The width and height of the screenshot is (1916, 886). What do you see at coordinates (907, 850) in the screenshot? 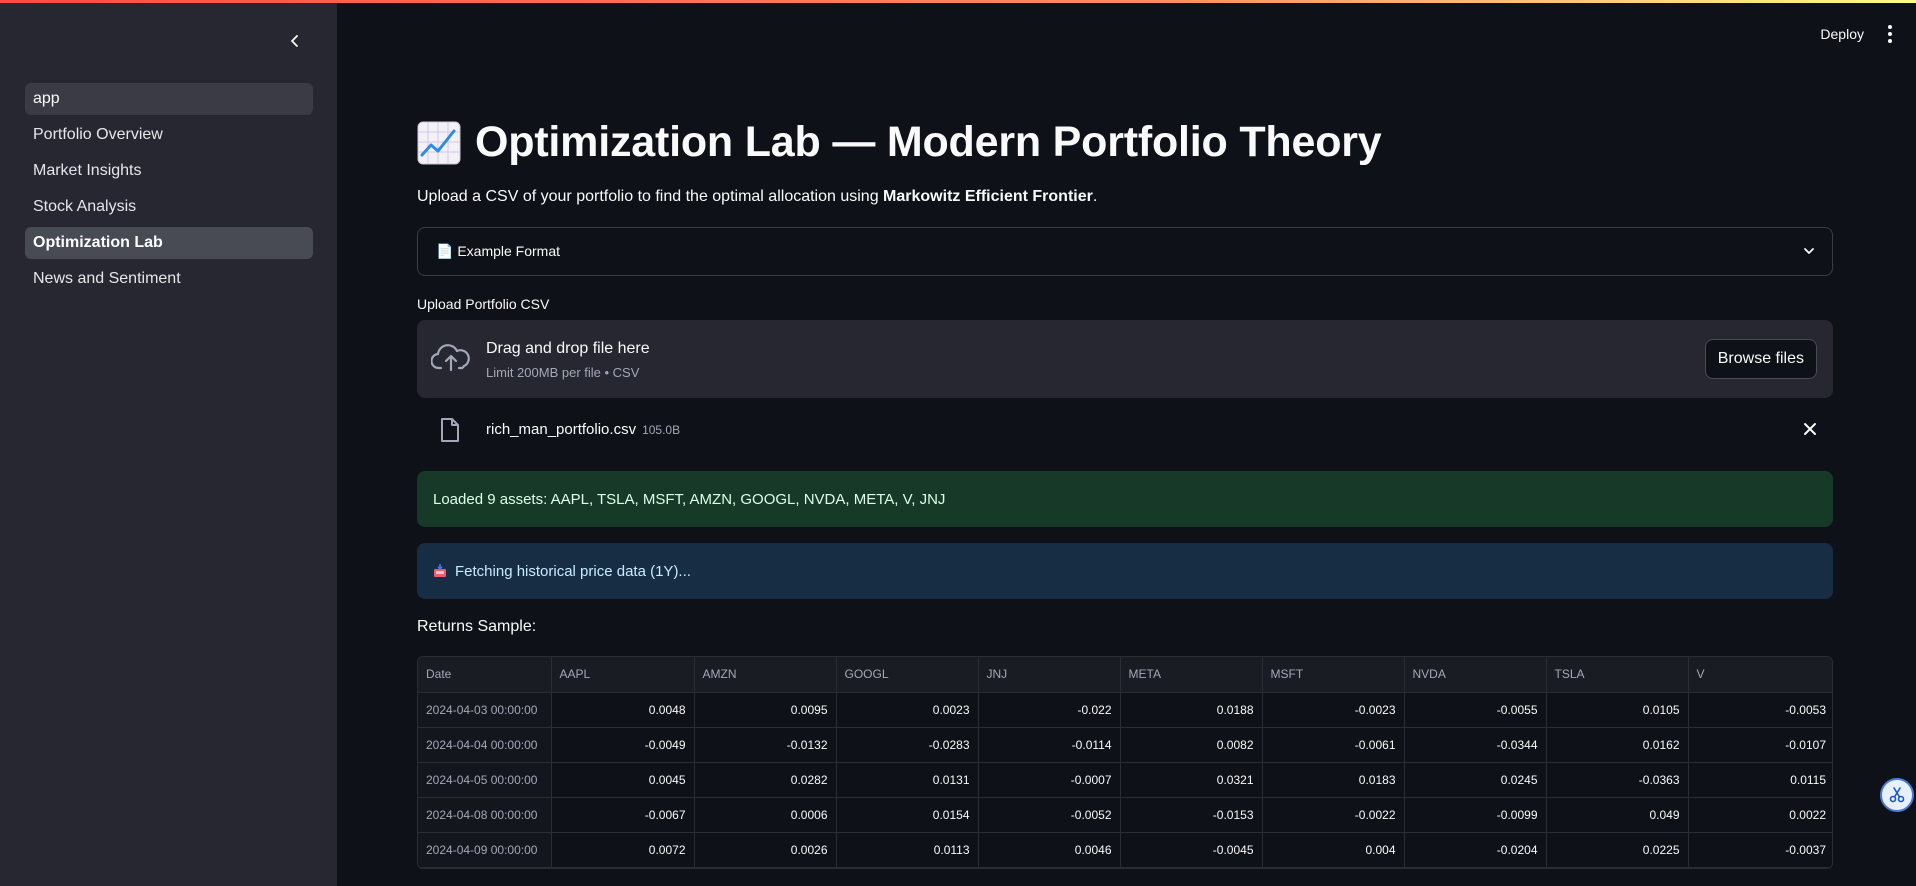
I see `table-cell: 0.0113` at bounding box center [907, 850].